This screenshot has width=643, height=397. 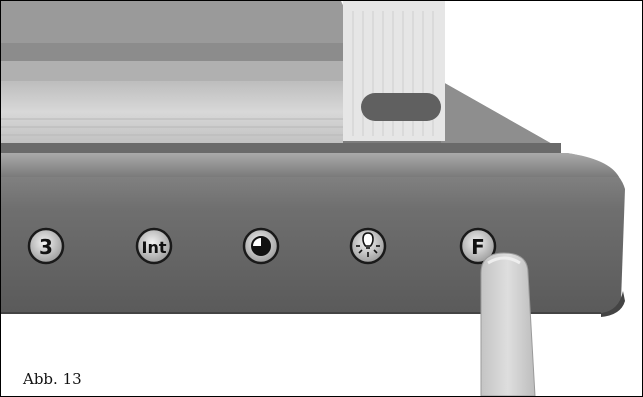 I want to click on button-3: 3, so click(x=46, y=246).